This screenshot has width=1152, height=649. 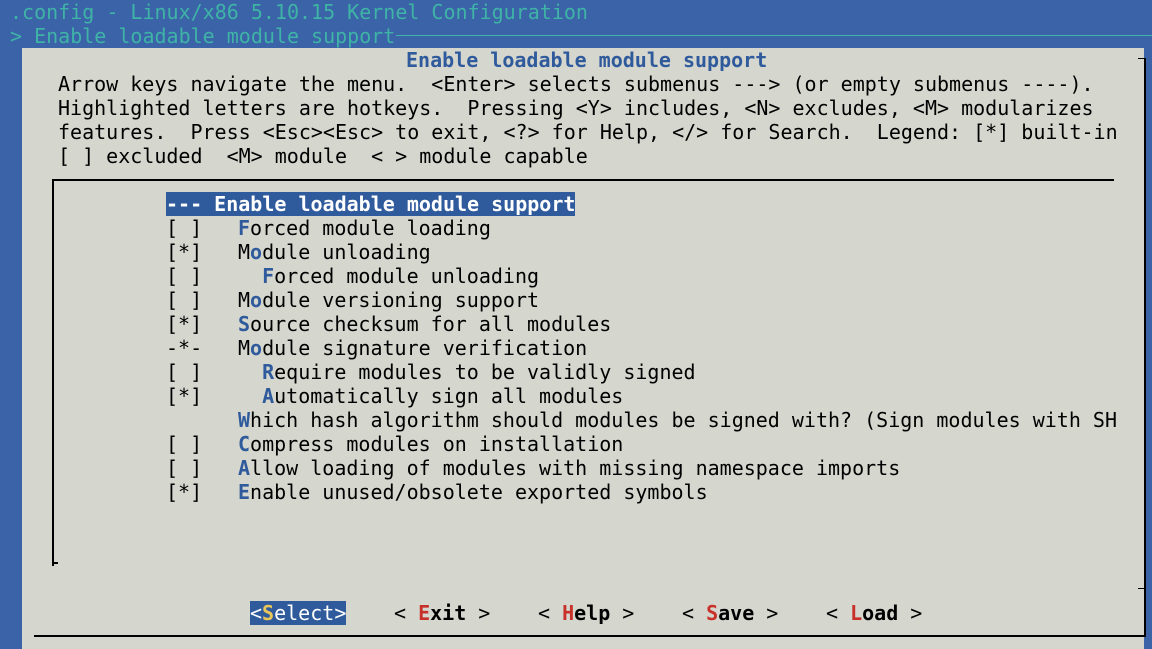 What do you see at coordinates (304, 613) in the screenshot?
I see `select-button-label: elect` at bounding box center [304, 613].